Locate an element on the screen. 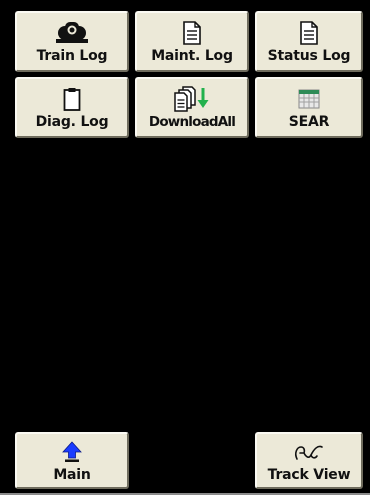 This screenshot has width=370, height=495. track-view-button: Track View is located at coordinates (309, 460).